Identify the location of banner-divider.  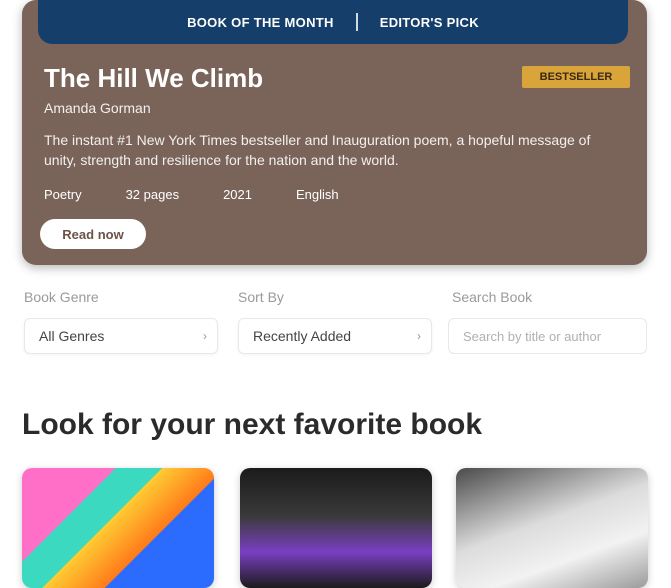
(356, 22).